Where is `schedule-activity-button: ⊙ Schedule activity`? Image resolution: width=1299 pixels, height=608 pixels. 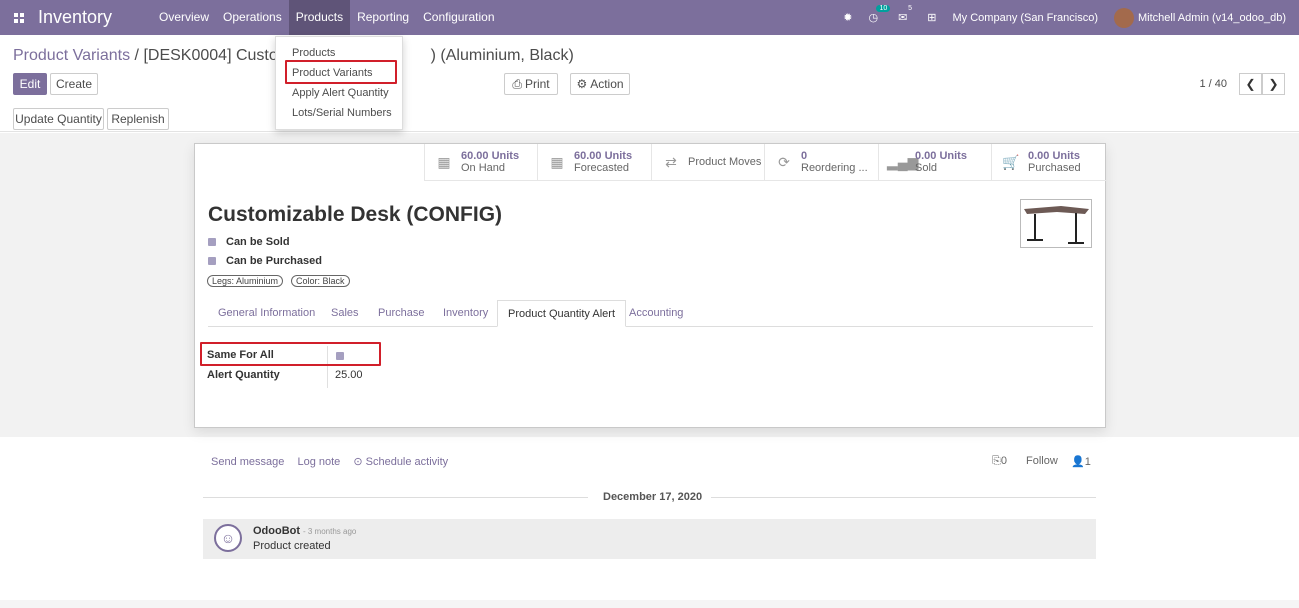 schedule-activity-button: ⊙ Schedule activity is located at coordinates (400, 462).